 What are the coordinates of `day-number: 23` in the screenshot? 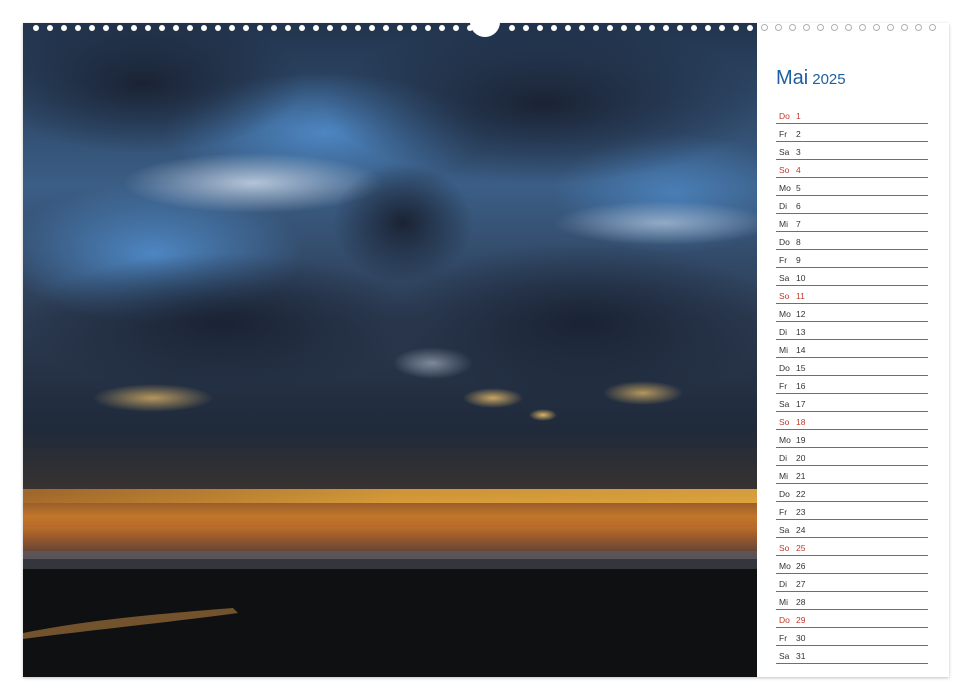 It's located at (801, 512).